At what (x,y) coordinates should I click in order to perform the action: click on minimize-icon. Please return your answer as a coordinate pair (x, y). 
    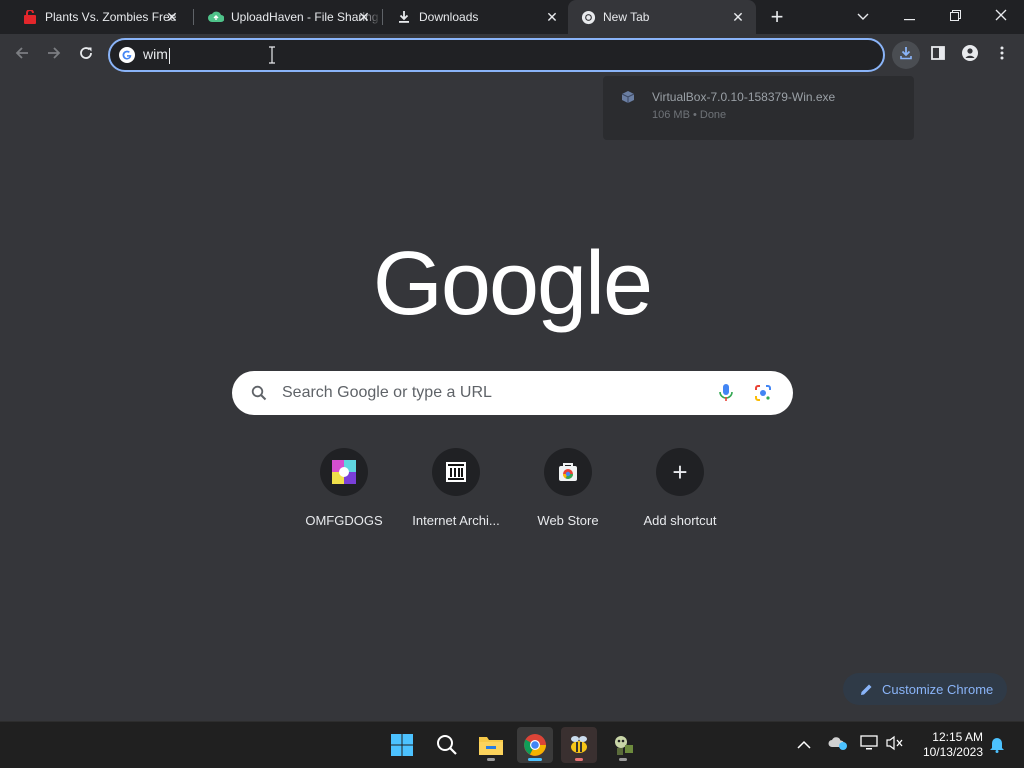
    Looking at the image, I should click on (909, 17).